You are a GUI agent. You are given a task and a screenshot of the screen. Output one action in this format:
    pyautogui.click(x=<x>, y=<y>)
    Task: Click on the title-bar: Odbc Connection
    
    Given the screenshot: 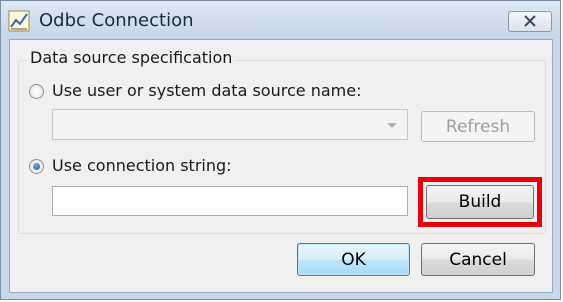 What is the action you would take?
    pyautogui.click(x=280, y=20)
    